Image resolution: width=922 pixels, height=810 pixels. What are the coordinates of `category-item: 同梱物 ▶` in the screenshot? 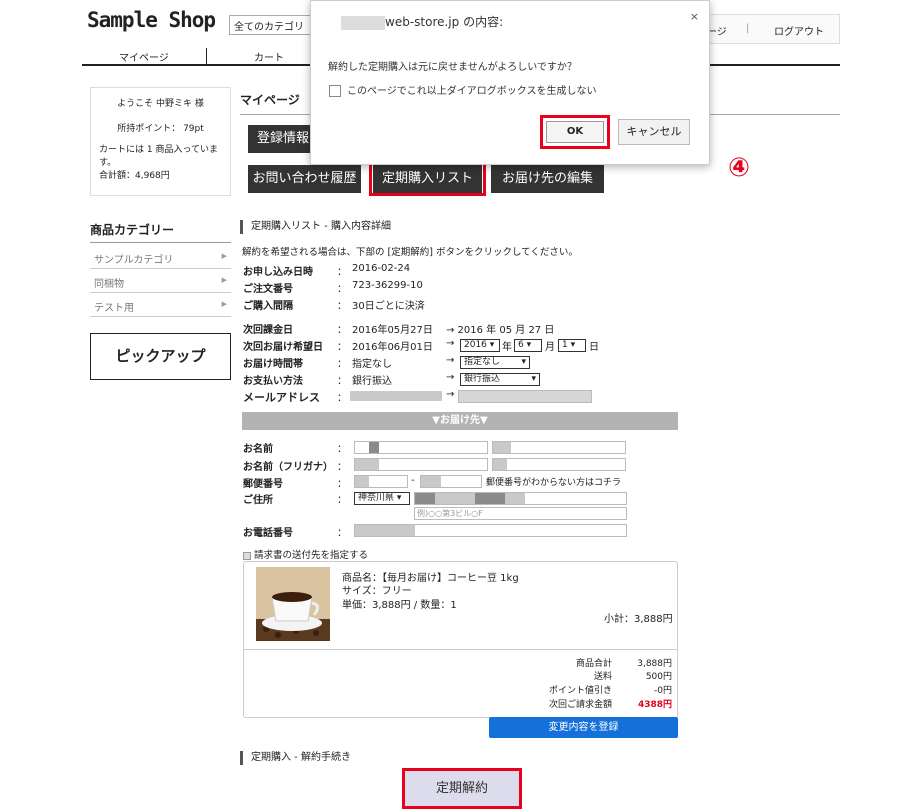 It's located at (160, 281).